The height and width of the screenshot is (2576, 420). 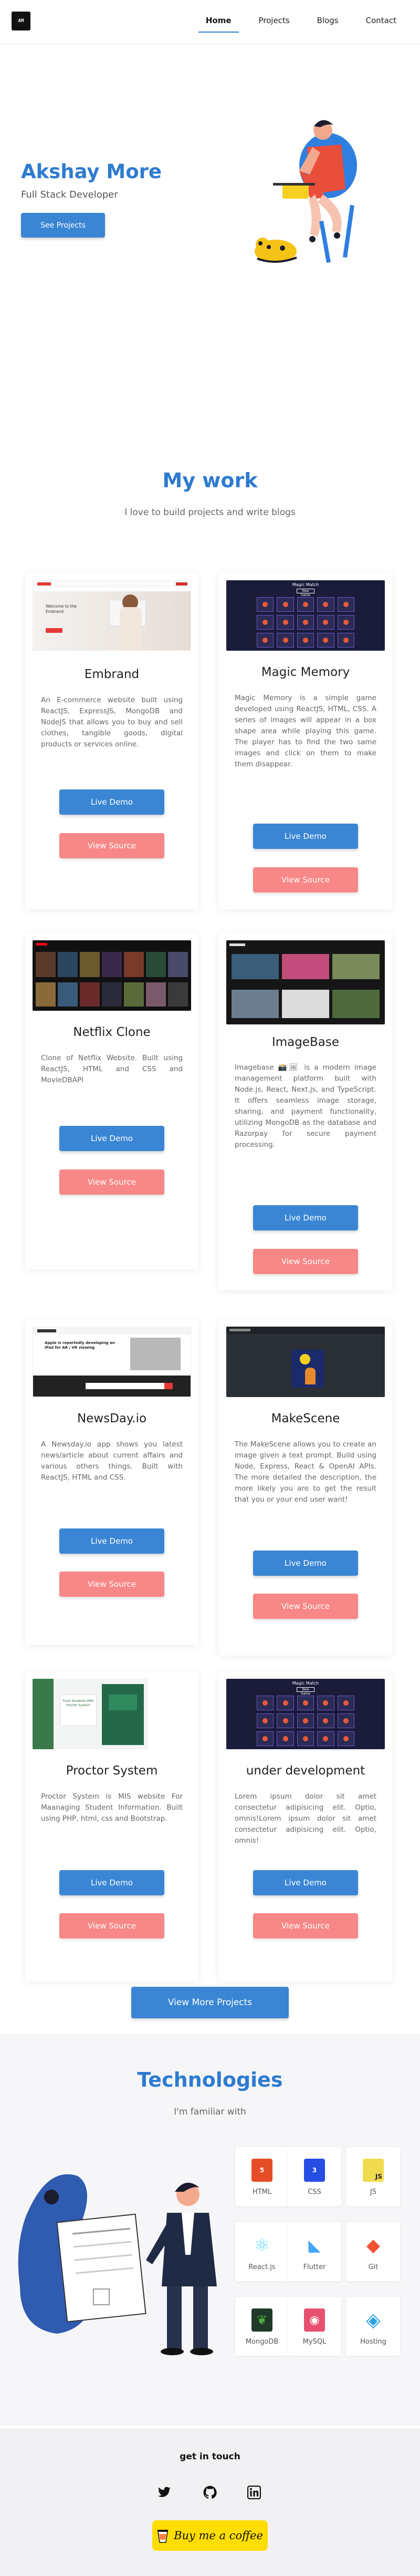 I want to click on nav-link-contact: Contact, so click(x=381, y=20).